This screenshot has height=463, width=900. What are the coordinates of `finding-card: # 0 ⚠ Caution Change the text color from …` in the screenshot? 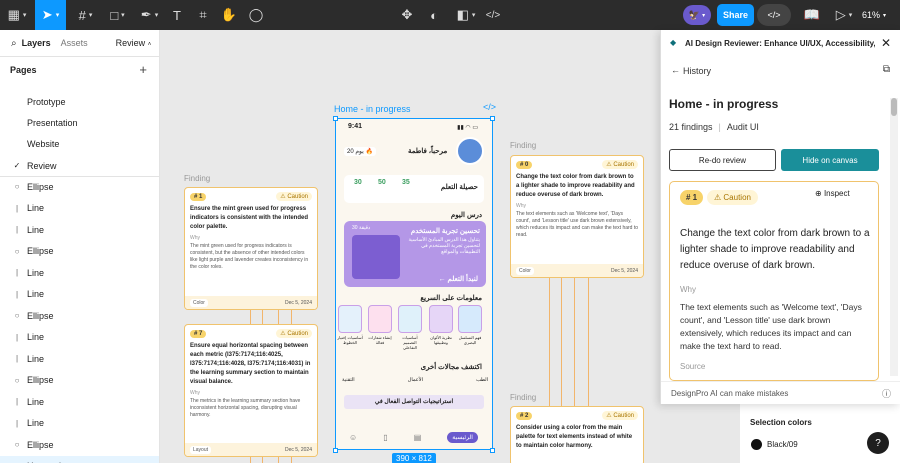 It's located at (577, 216).